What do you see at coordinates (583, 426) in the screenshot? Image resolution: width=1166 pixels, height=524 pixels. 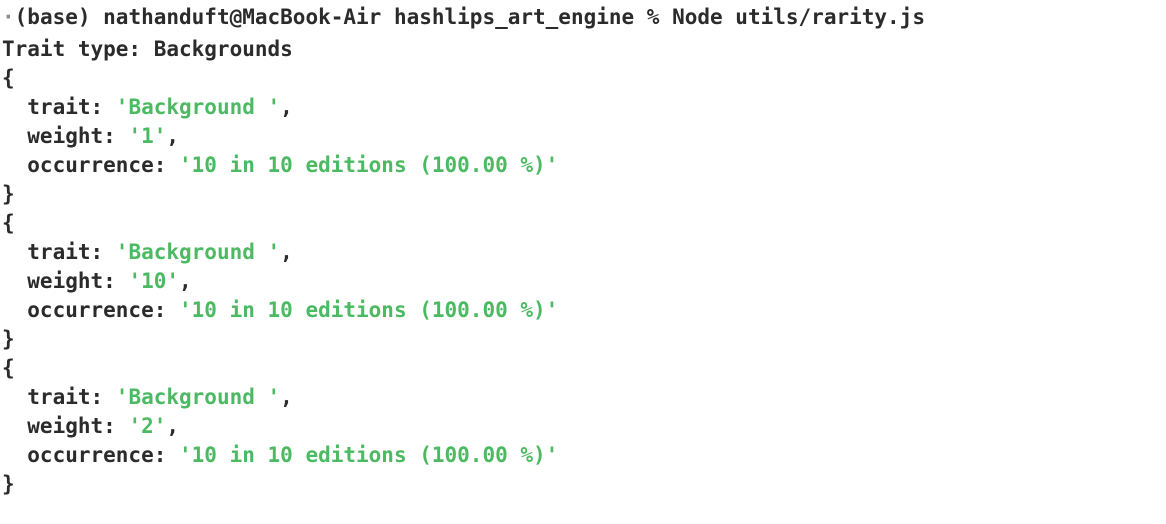 I see `block-weight-line: weight: '2',` at bounding box center [583, 426].